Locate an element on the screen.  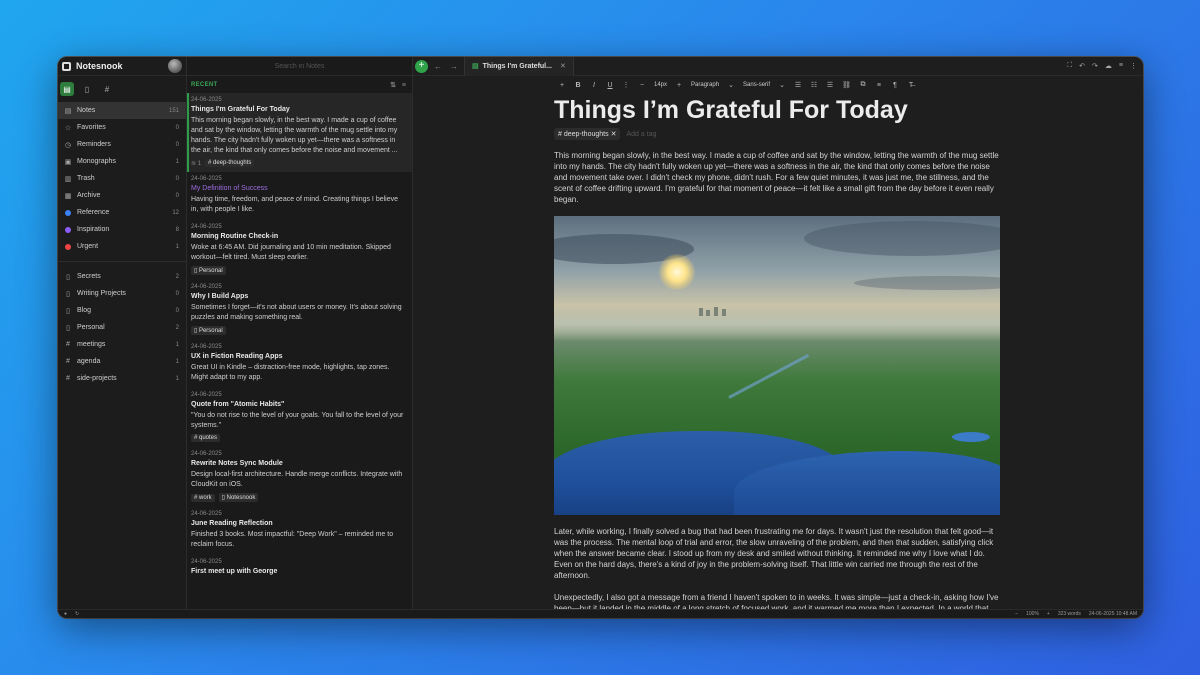
attachment-count: ≋ 1 is located at coordinates (196, 163).